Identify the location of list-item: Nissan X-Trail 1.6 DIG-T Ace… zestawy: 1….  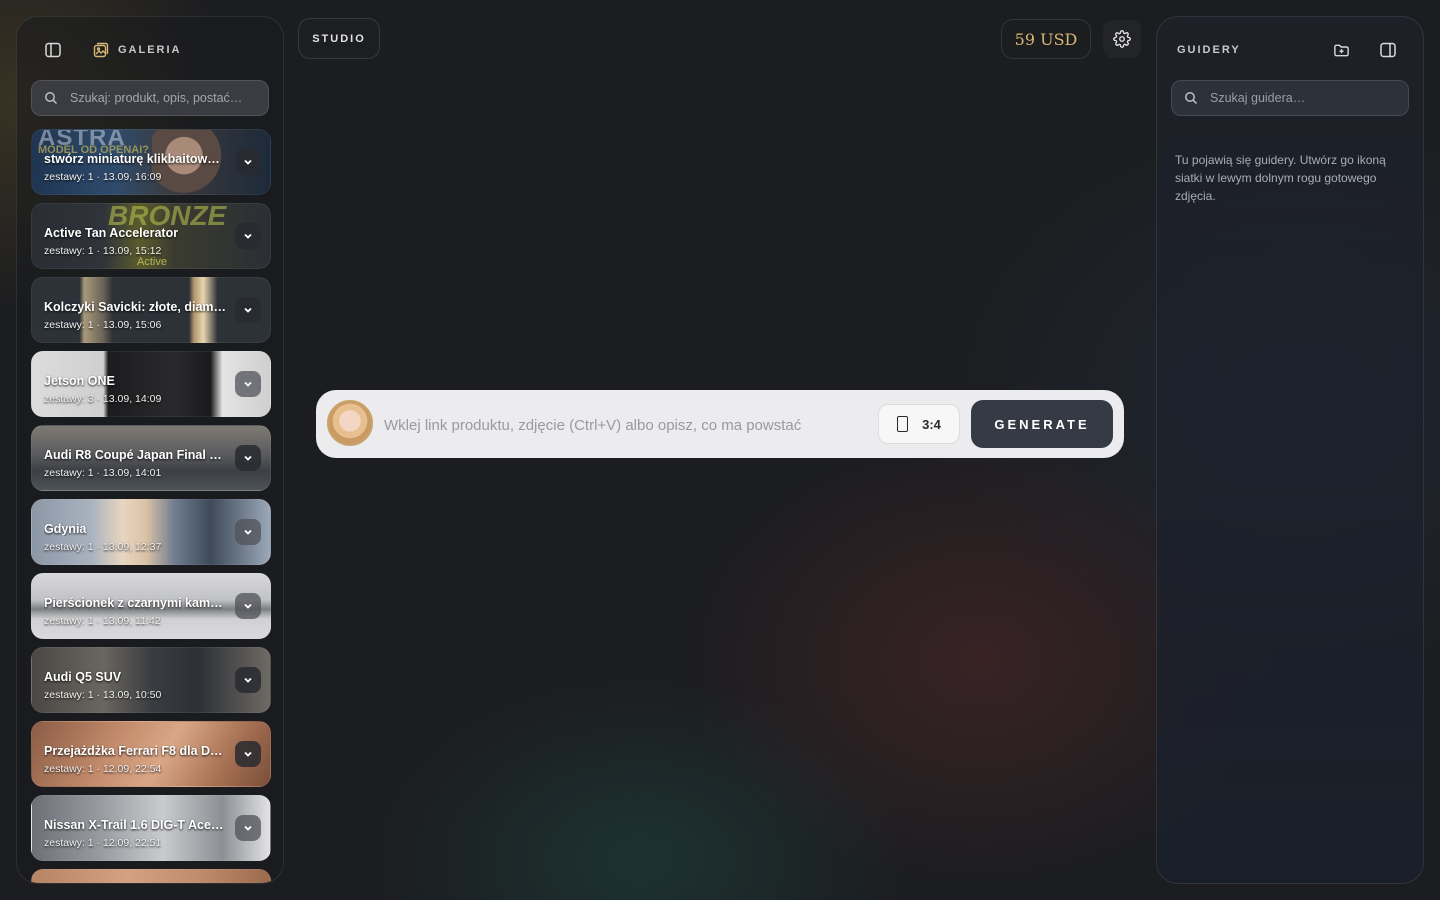
(151, 828).